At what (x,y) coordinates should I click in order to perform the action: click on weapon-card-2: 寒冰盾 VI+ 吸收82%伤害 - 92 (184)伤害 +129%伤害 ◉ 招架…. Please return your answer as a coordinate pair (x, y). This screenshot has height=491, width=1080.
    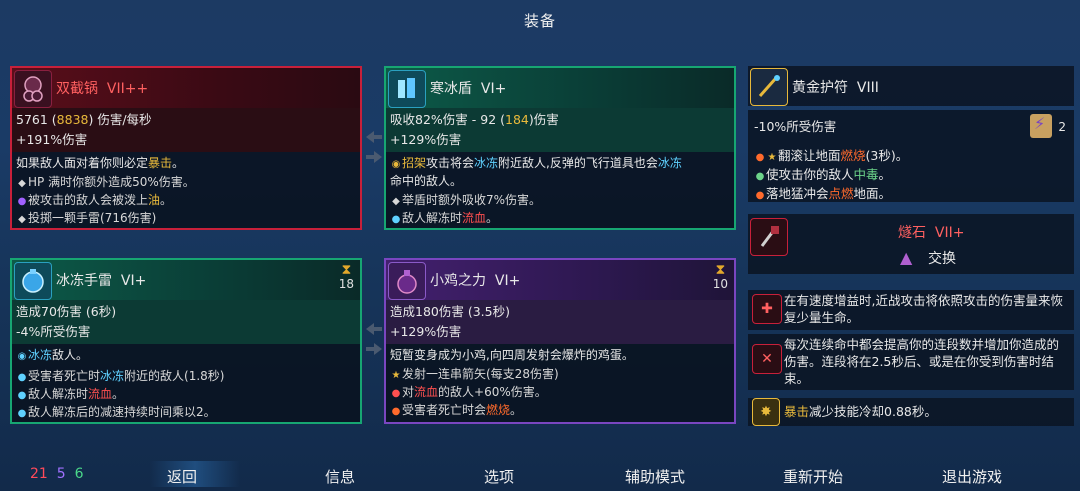
    Looking at the image, I should click on (560, 148).